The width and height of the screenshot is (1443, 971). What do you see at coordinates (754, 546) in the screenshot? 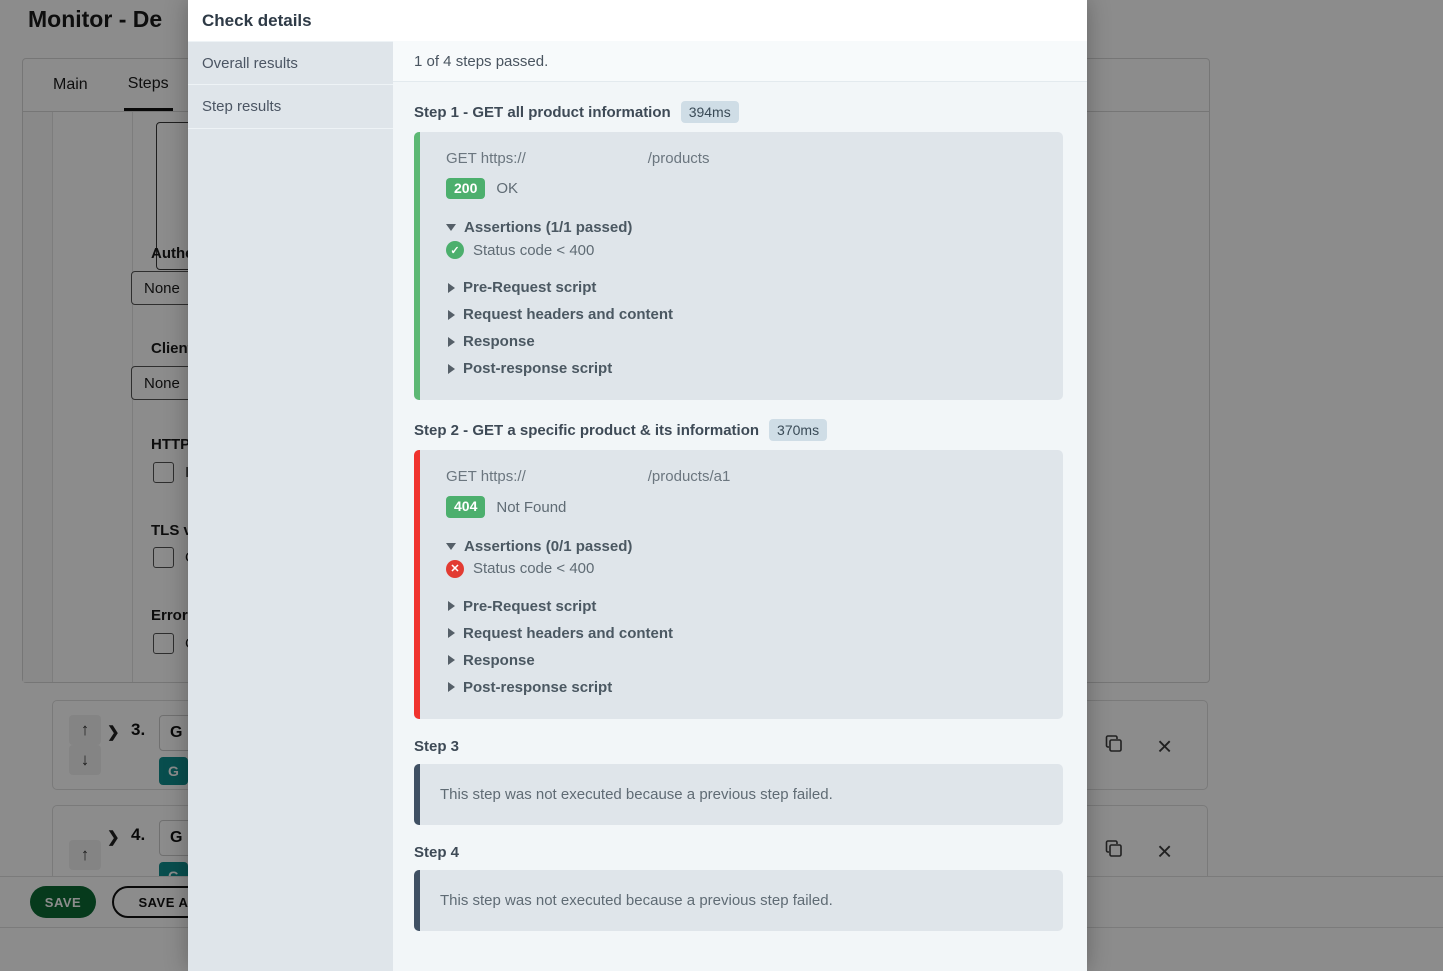
I see `assertions-toggle: Assertions (0/1 passed)` at bounding box center [754, 546].